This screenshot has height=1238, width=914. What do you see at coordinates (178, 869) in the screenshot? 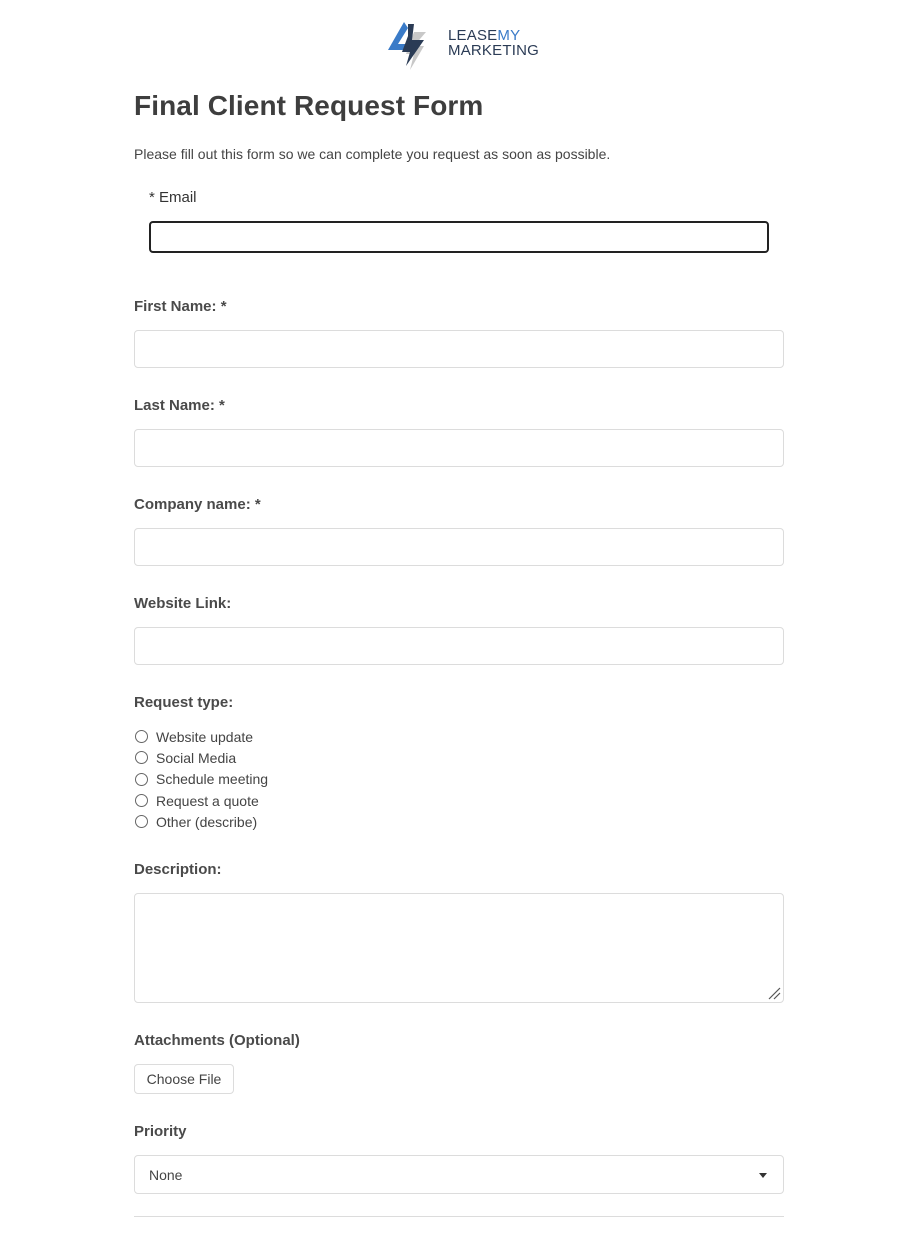
I see `description-label: Description:` at bounding box center [178, 869].